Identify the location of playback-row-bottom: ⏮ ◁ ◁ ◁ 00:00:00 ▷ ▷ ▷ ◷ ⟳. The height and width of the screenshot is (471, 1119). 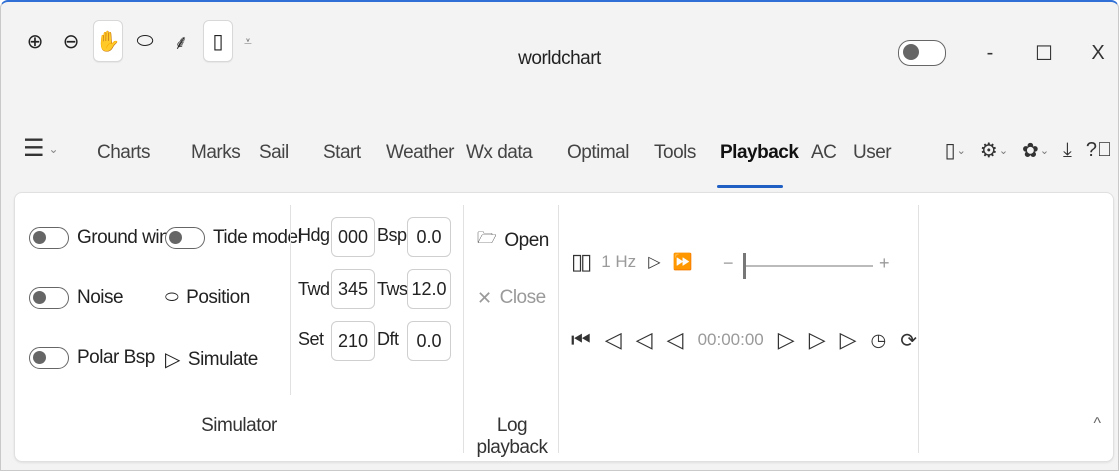
(744, 340).